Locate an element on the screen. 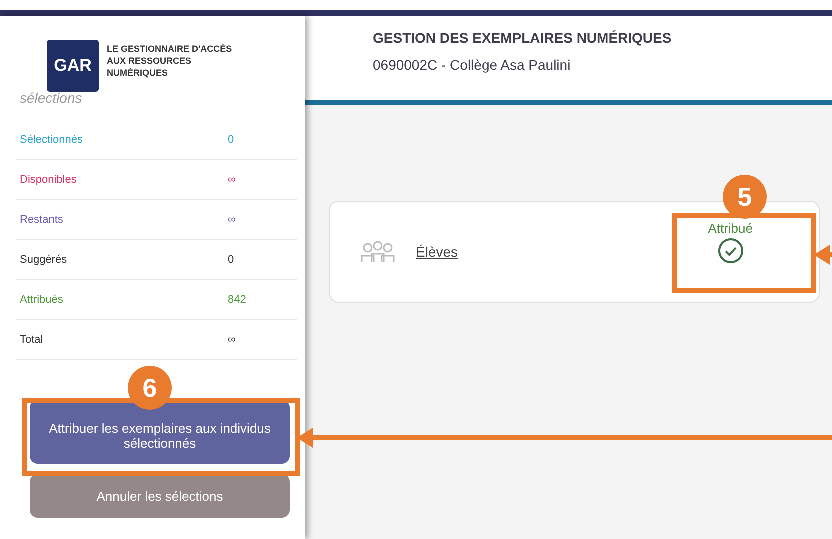 This screenshot has width=832, height=539. stat-label: Total is located at coordinates (31, 340).